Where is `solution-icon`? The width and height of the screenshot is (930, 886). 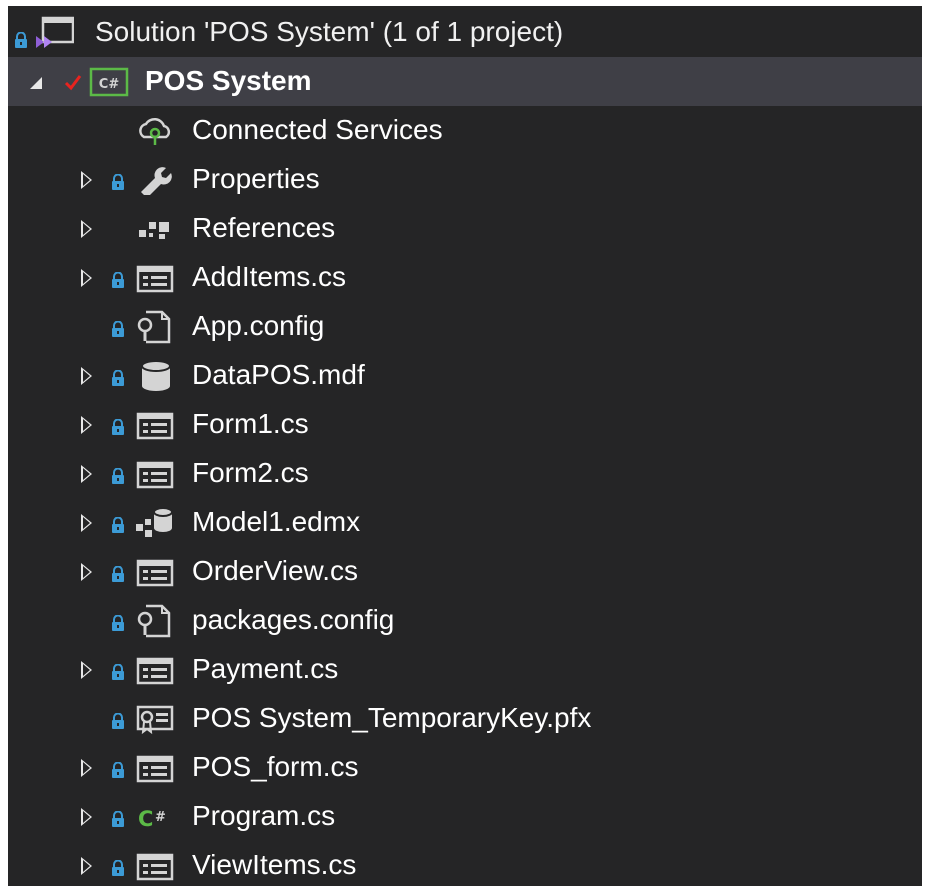
solution-icon is located at coordinates (54, 35).